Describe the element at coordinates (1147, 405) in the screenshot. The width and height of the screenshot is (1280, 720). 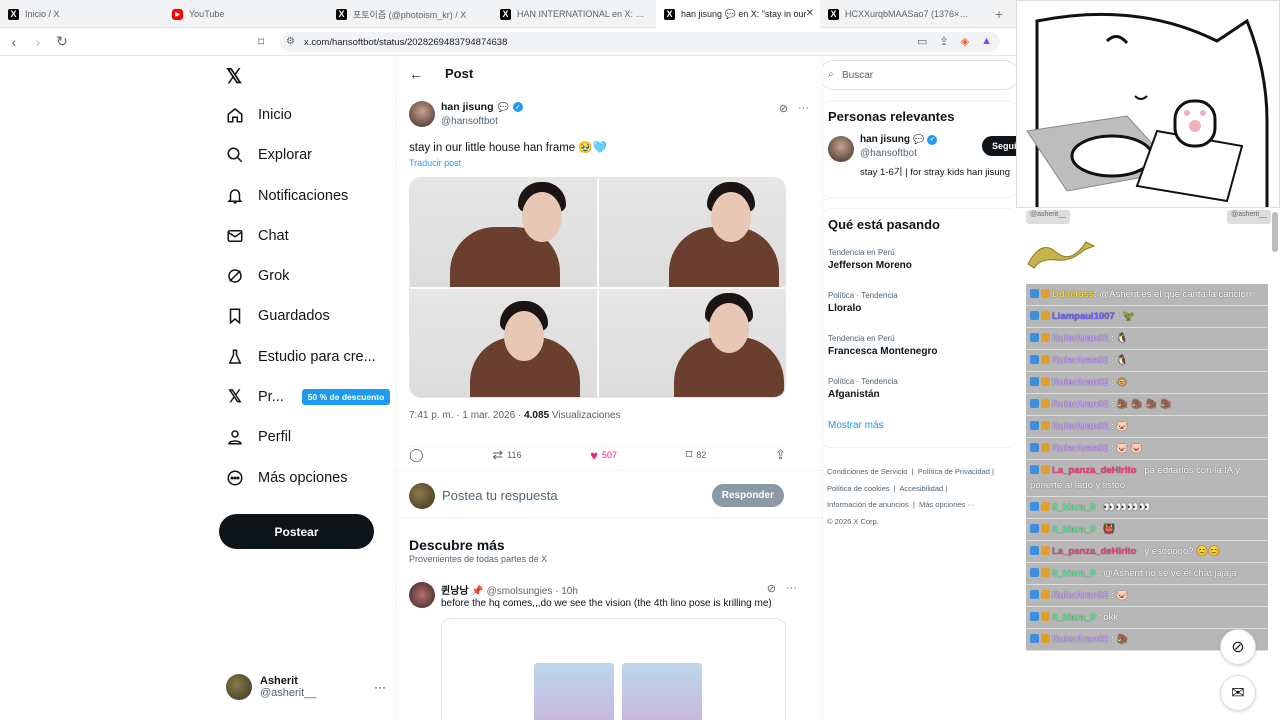
I see `chat-message: RulerAran02 : 🦣 🦣 🦣 🦣` at that location.